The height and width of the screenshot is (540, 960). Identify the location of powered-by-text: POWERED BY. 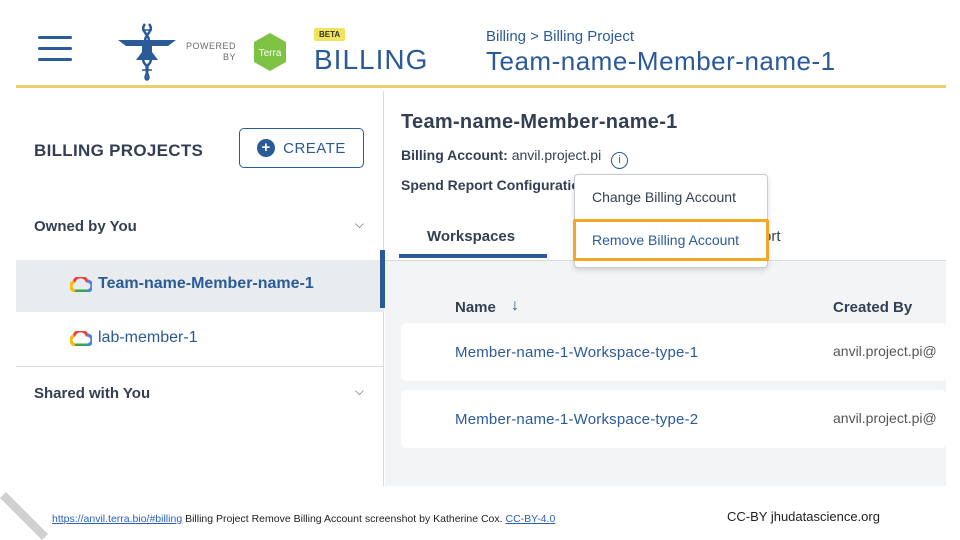
(211, 51).